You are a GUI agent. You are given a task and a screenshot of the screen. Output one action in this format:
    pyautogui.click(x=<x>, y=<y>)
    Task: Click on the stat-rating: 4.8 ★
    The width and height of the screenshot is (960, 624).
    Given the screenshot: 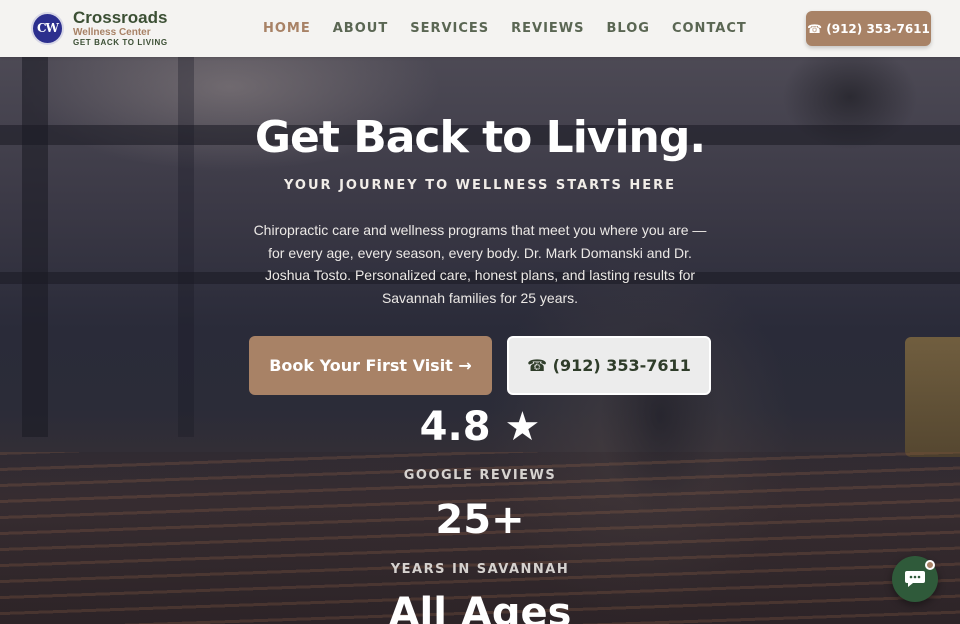 What is the action you would take?
    pyautogui.click(x=480, y=427)
    